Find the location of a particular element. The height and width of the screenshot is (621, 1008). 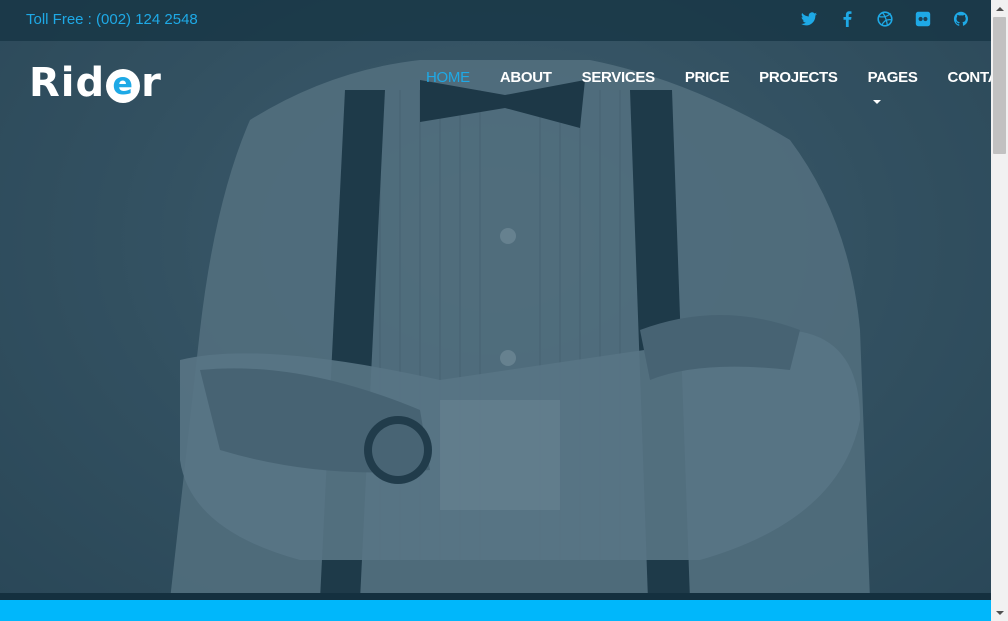

dribbble-icon is located at coordinates (885, 19).